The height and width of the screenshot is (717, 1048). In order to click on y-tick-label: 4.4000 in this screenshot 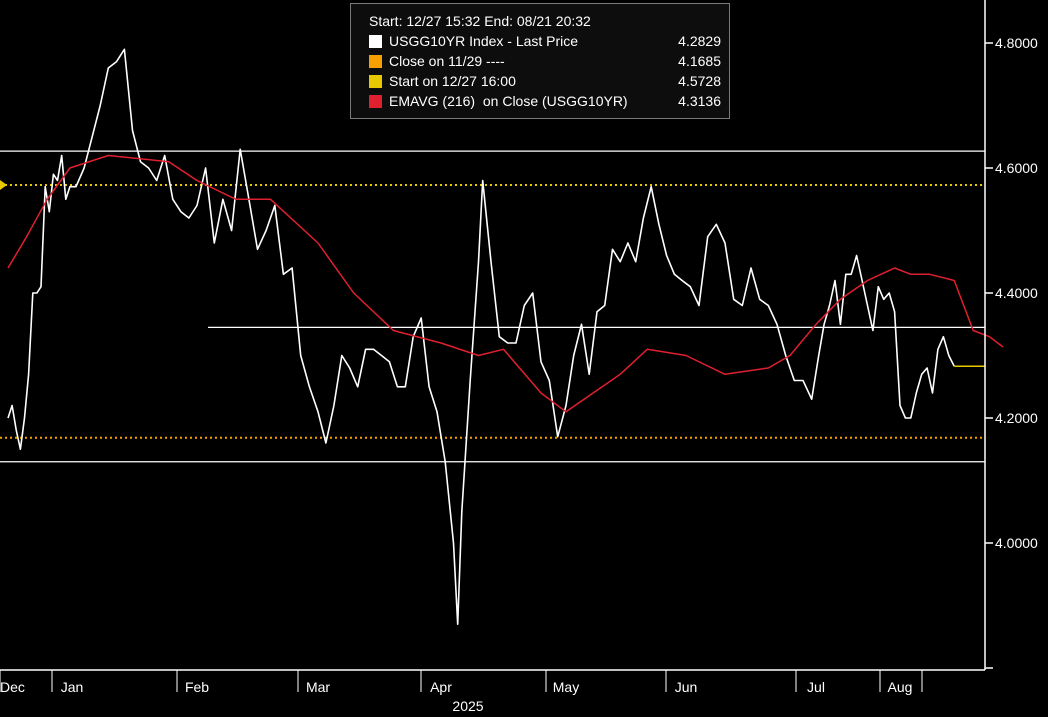, I will do `click(1016, 293)`.